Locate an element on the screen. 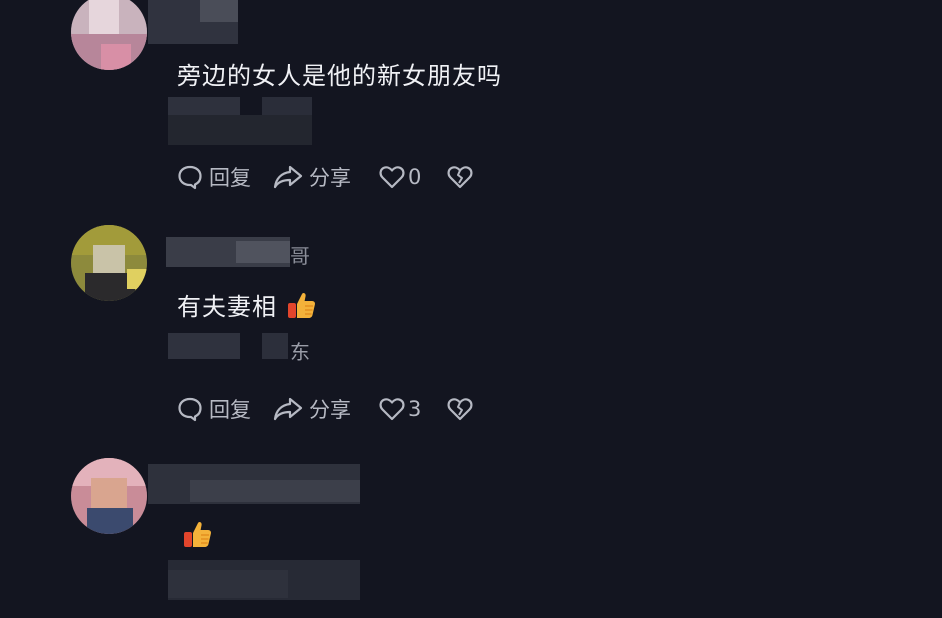  comment-text is located at coordinates (198, 537).